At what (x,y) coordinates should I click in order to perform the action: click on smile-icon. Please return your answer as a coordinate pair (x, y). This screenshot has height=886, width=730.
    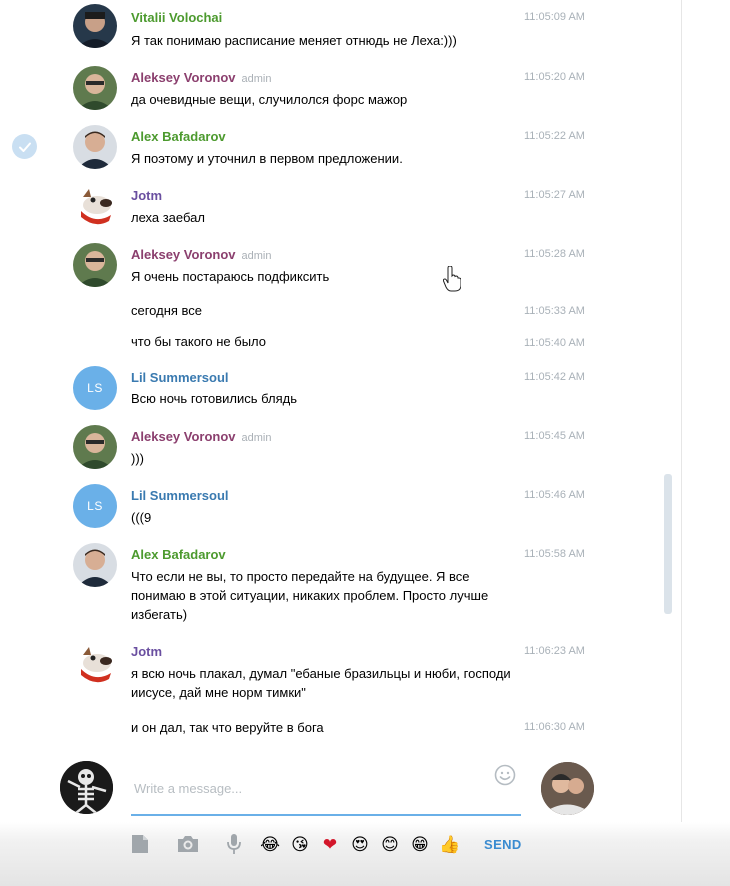
    Looking at the image, I should click on (505, 775).